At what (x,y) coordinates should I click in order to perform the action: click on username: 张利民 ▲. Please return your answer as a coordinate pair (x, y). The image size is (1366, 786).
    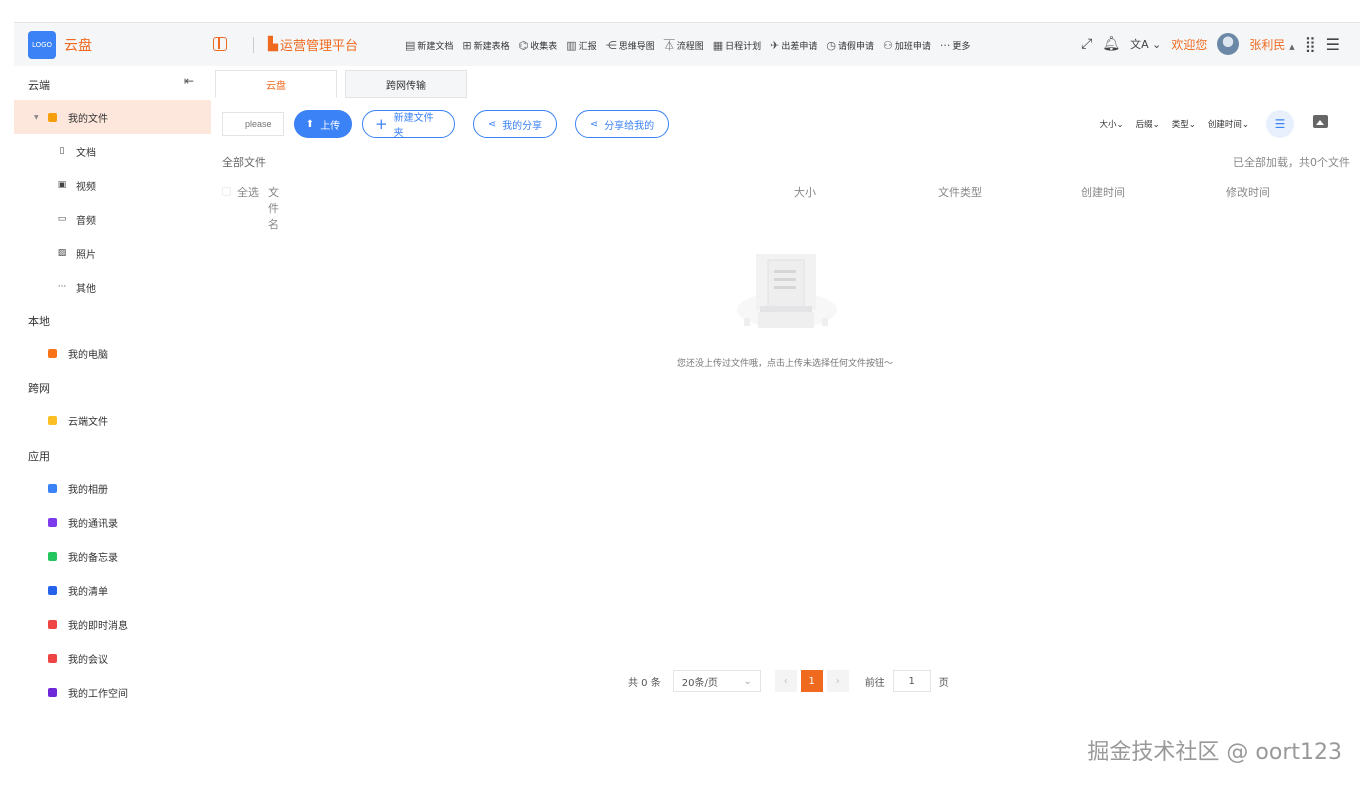
    Looking at the image, I should click on (1271, 44).